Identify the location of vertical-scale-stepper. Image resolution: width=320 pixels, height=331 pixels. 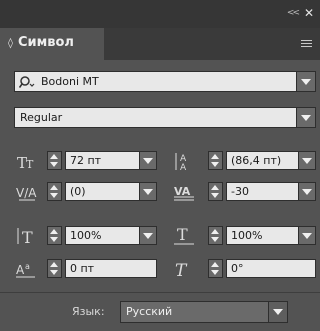
(54, 235).